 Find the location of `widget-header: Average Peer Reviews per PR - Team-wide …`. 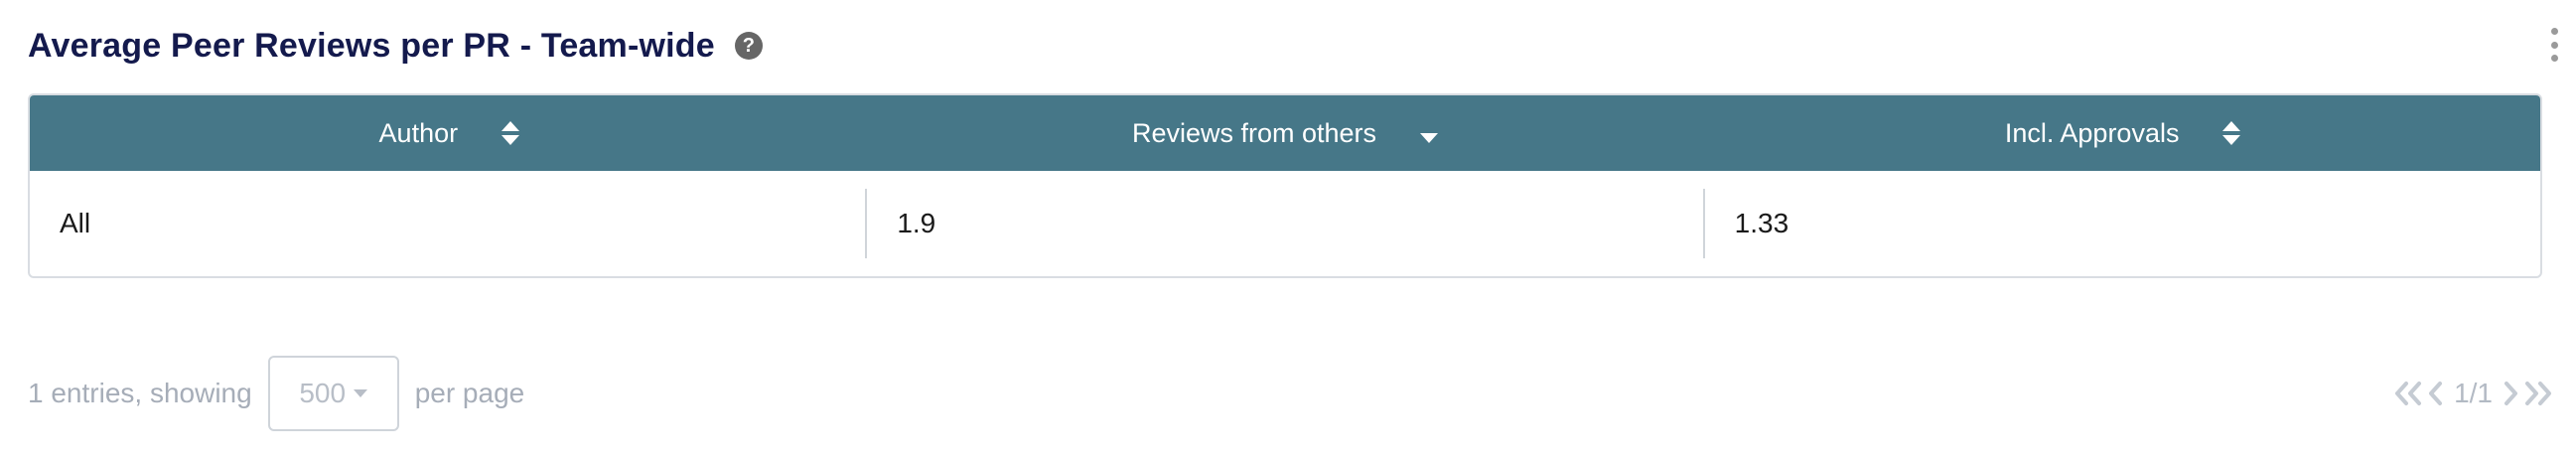

widget-header: Average Peer Reviews per PR - Team-wide … is located at coordinates (396, 46).